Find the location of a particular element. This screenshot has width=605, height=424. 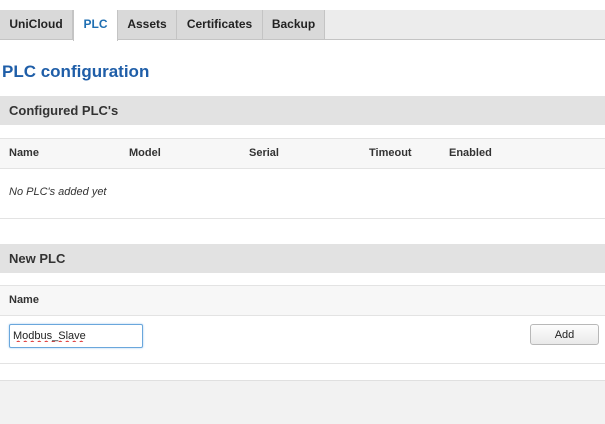

tab-certificates: Certificates is located at coordinates (220, 25).